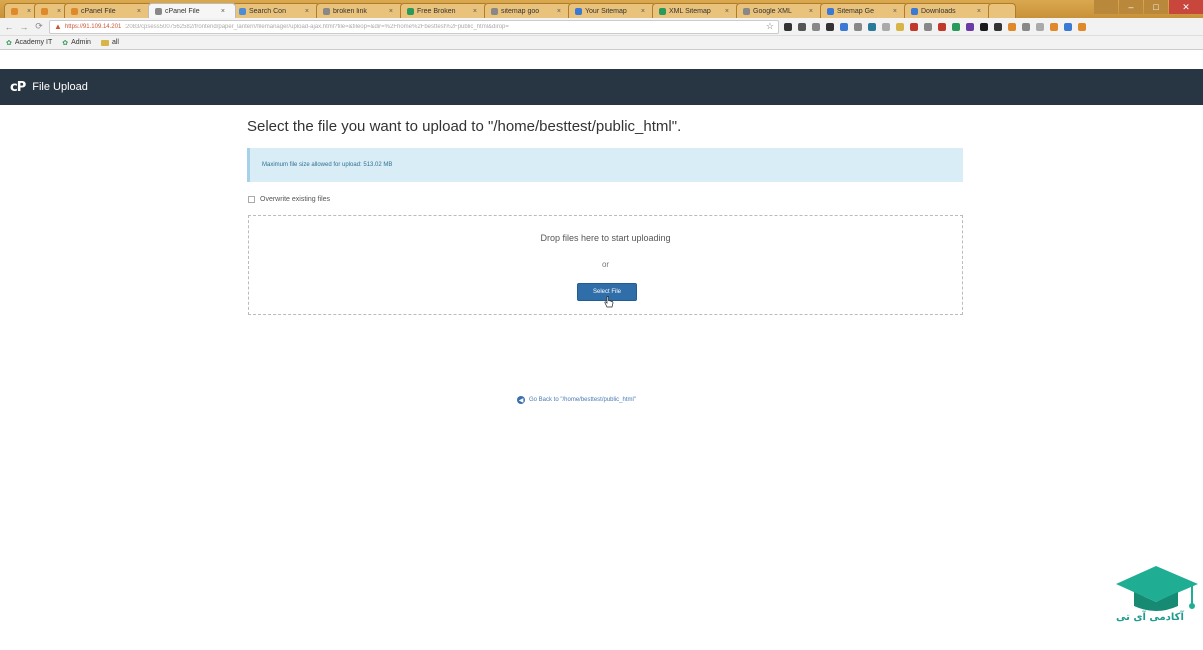  What do you see at coordinates (9, 27) in the screenshot?
I see `back-arrow-icon: ←` at bounding box center [9, 27].